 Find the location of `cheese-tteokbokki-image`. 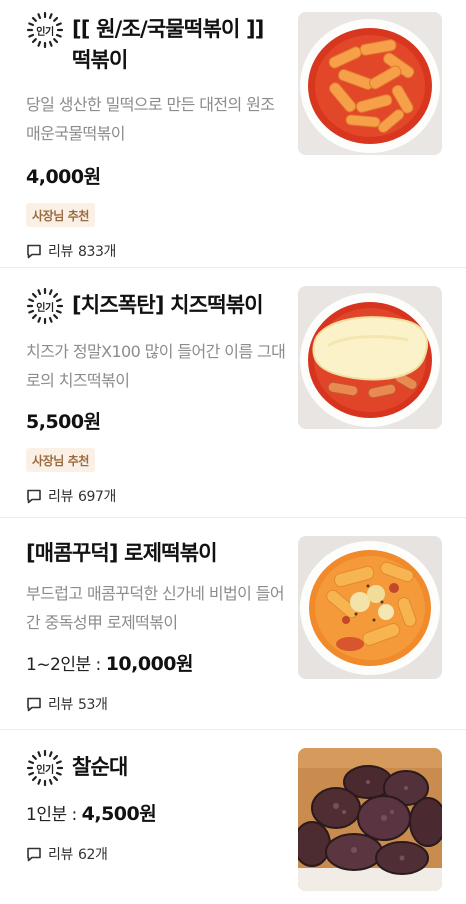

cheese-tteokbokki-image is located at coordinates (370, 357).